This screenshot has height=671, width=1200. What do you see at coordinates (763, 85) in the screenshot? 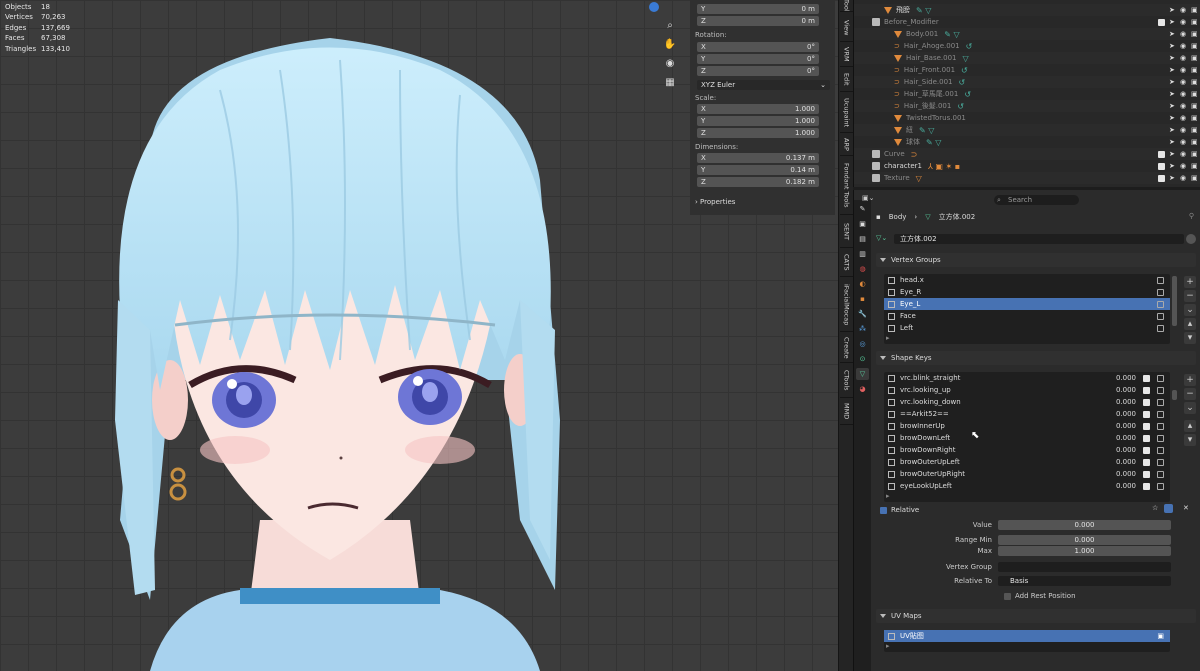
I see `rotation-mode-select: XYZ Euler ⌄` at bounding box center [763, 85].